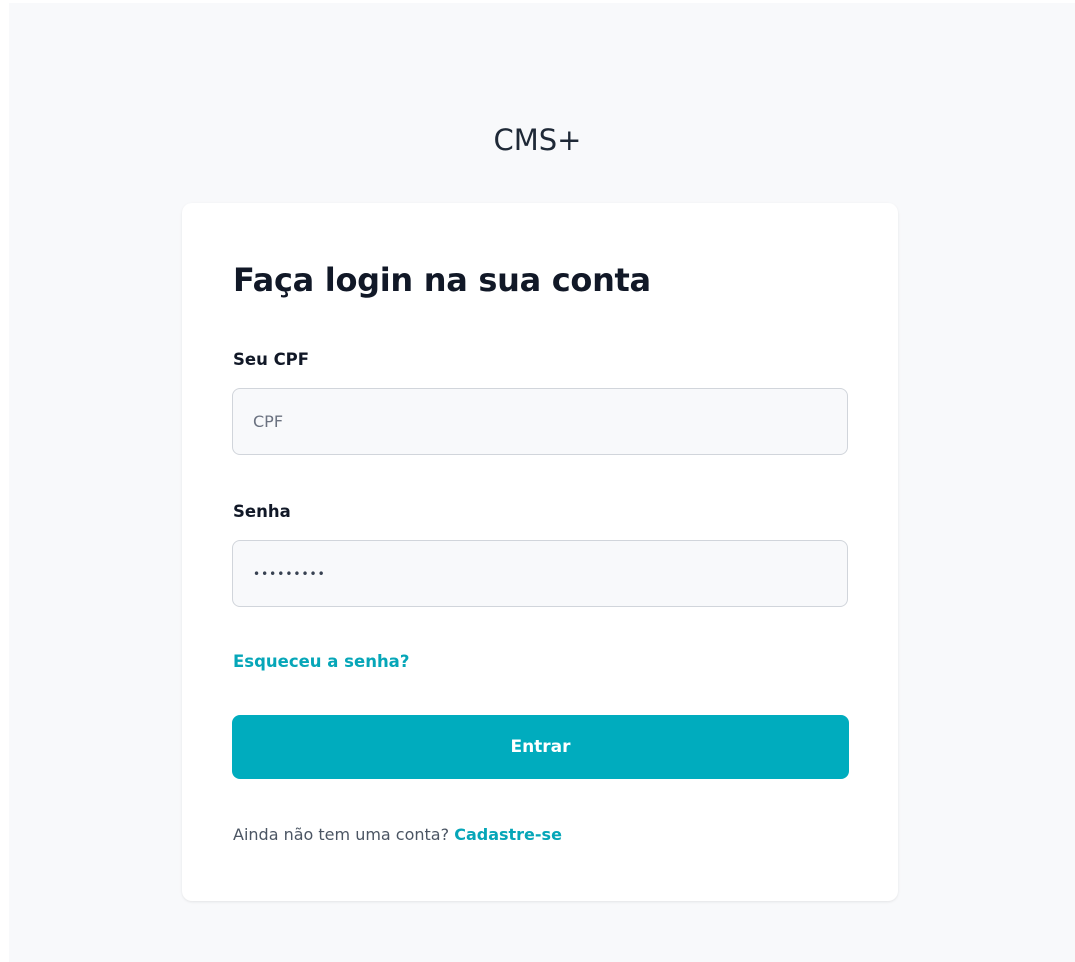 Image resolution: width=1075 pixels, height=962 pixels. What do you see at coordinates (262, 511) in the screenshot?
I see `password-label: Senha` at bounding box center [262, 511].